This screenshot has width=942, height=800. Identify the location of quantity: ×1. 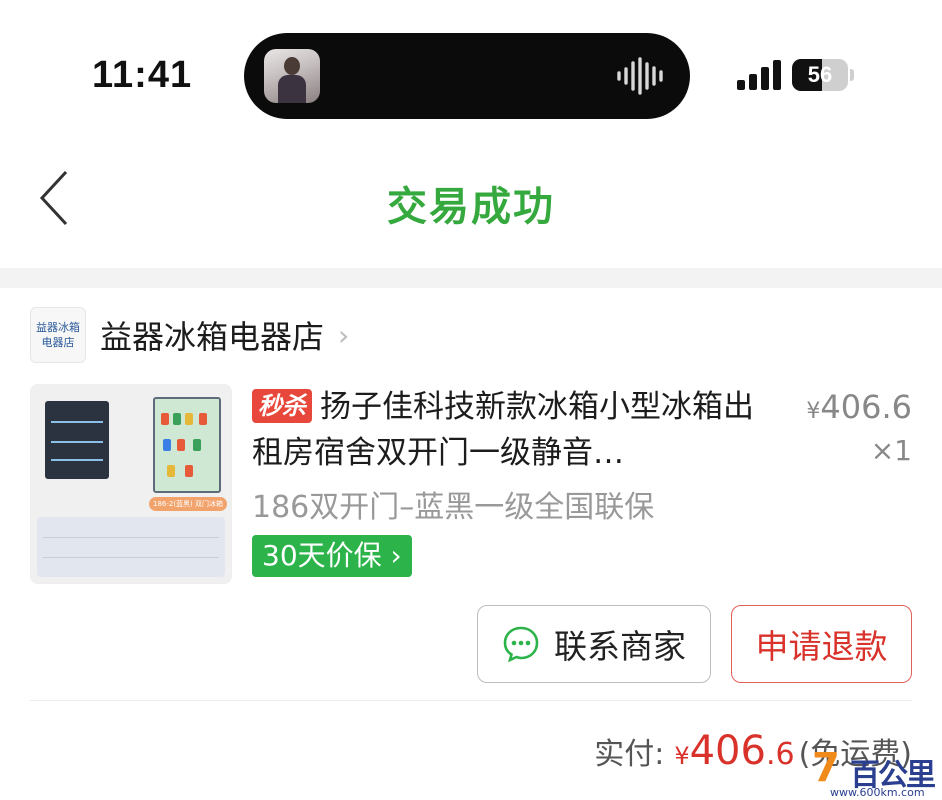
(891, 450).